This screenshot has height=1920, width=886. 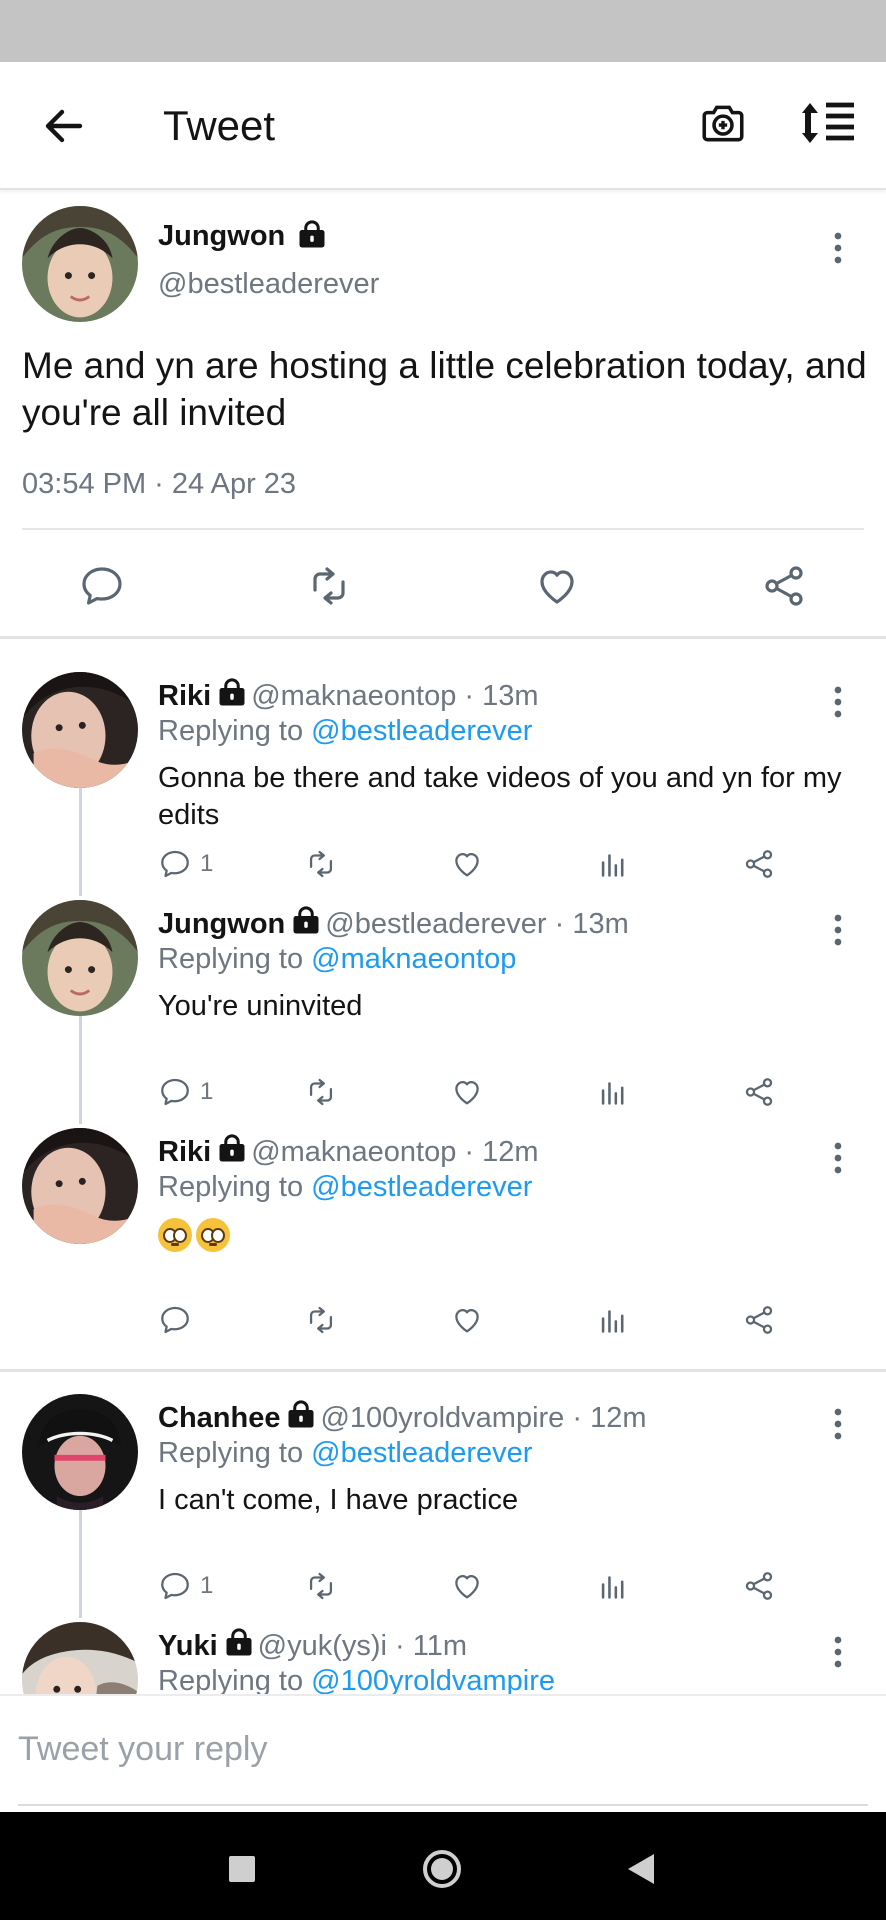 I want to click on reply-to-link: @maknaeontop, so click(x=413, y=959).